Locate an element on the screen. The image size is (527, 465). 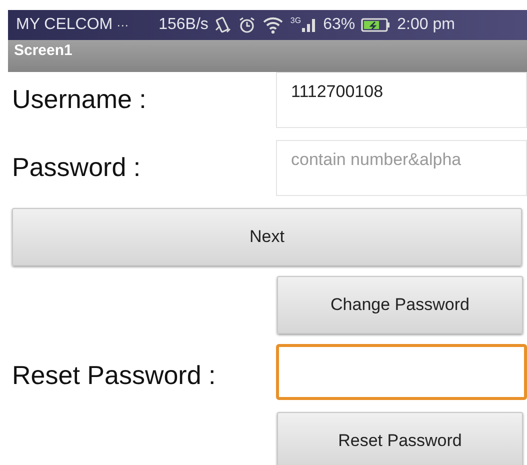
action-button: Reset Password is located at coordinates (400, 438).